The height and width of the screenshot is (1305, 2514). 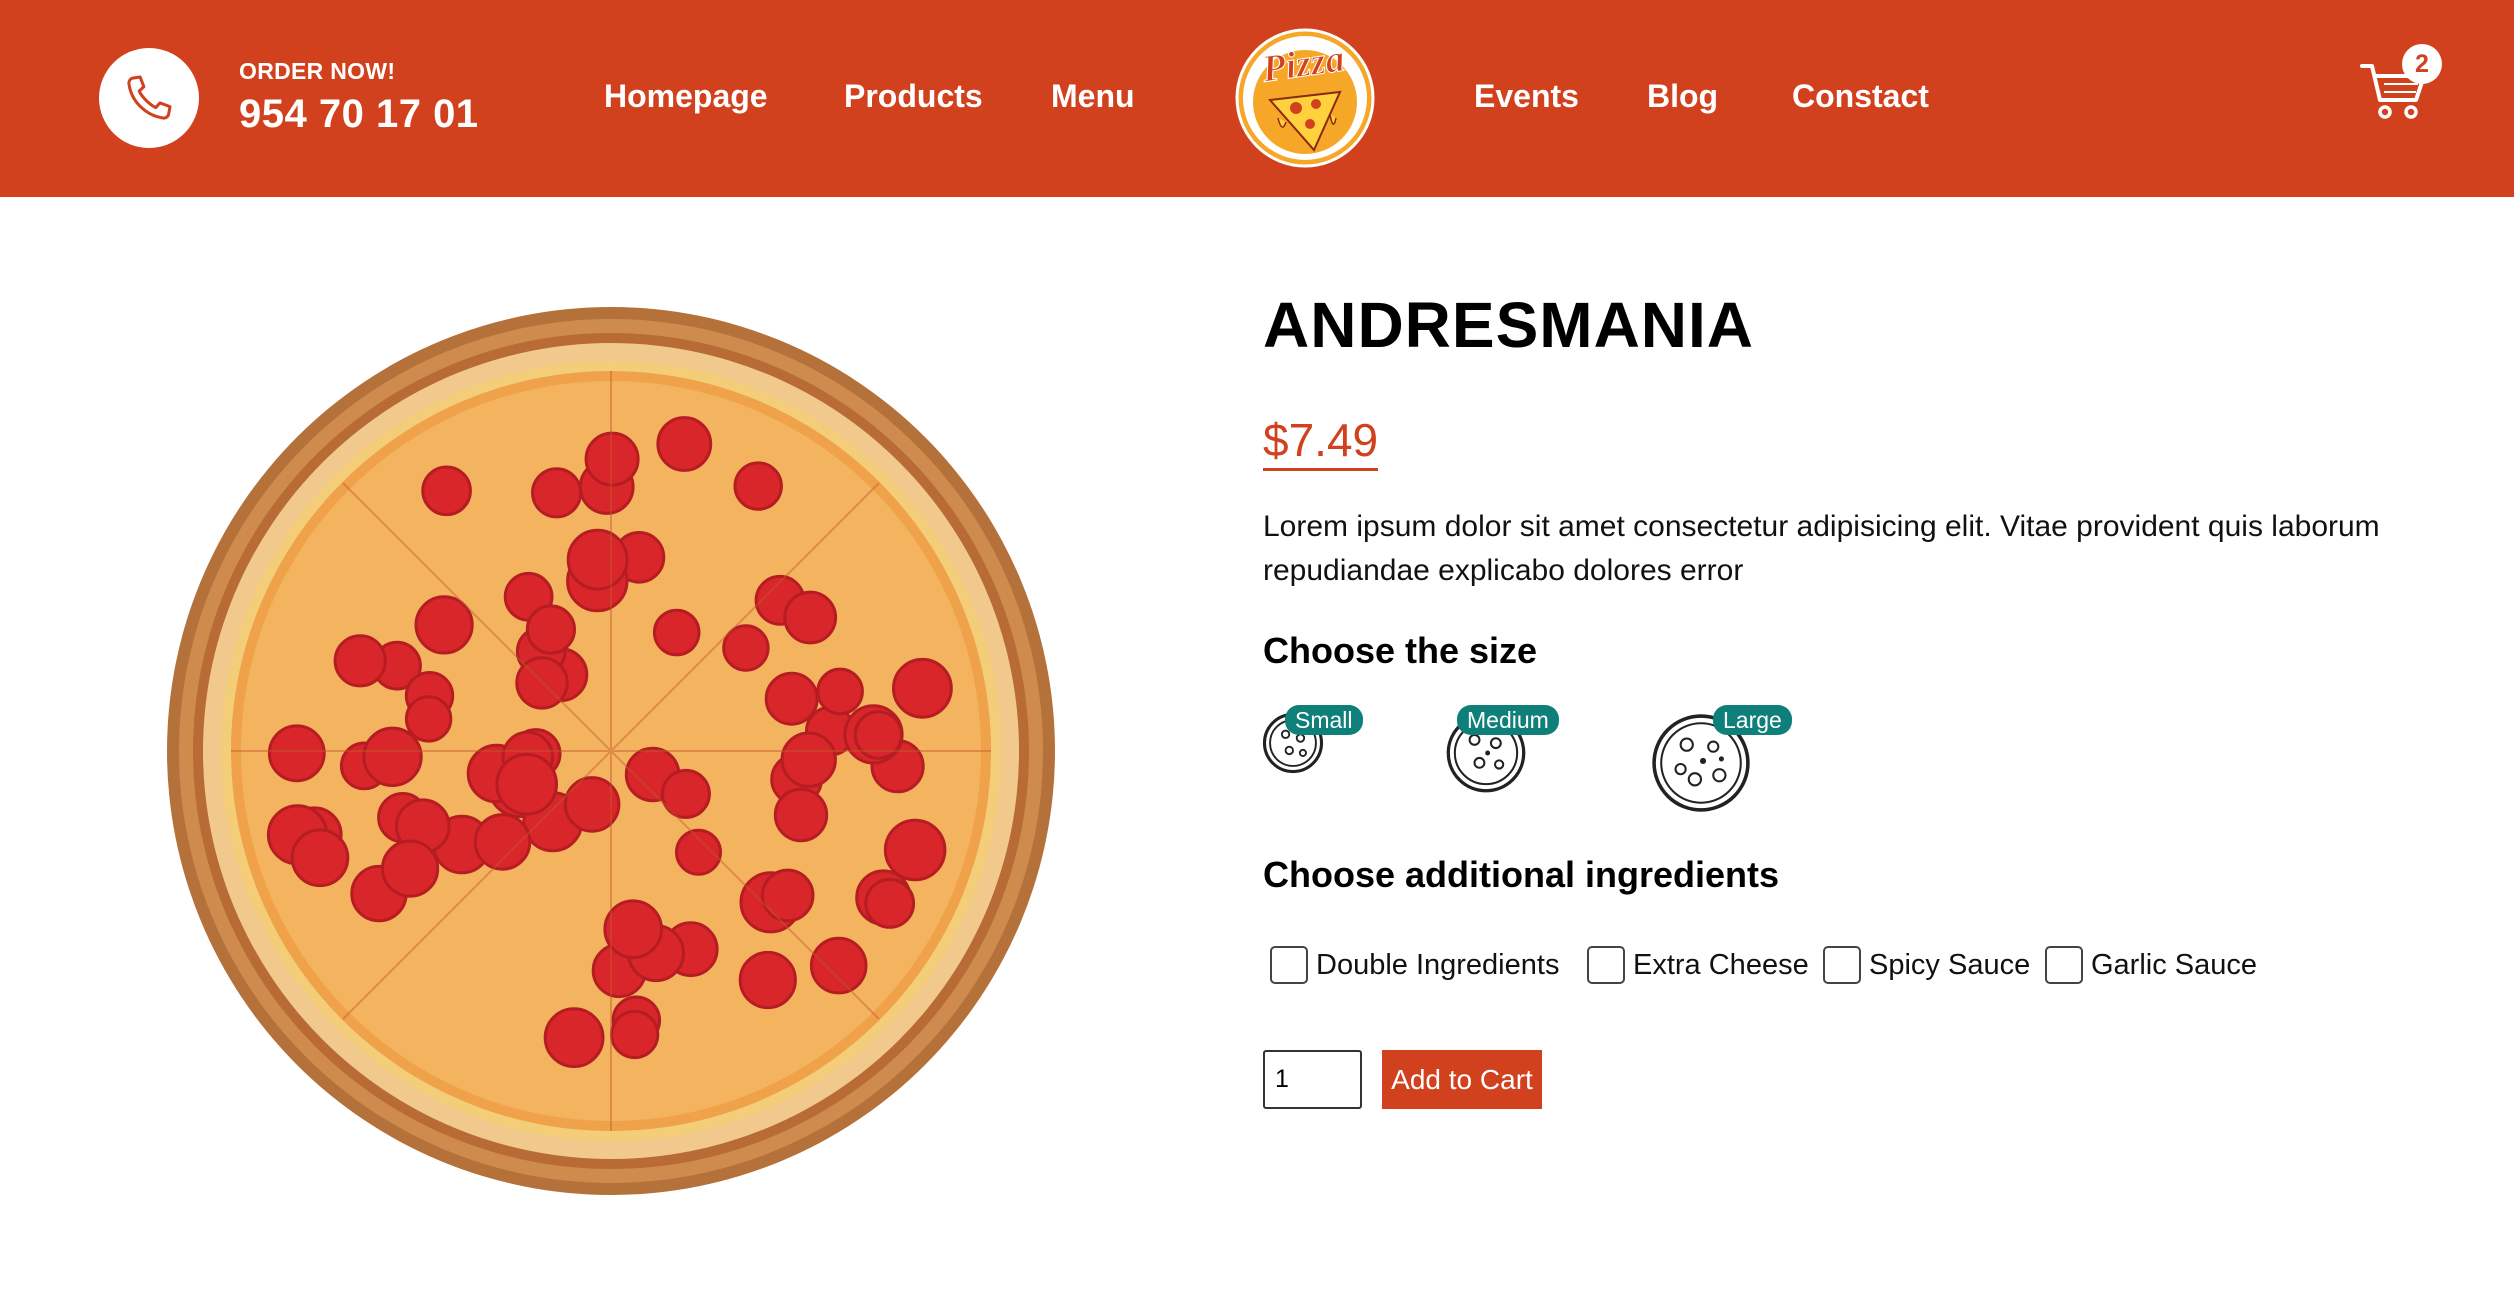 I want to click on ingredient-extra-cheese: Extra Cheese, so click(x=1698, y=965).